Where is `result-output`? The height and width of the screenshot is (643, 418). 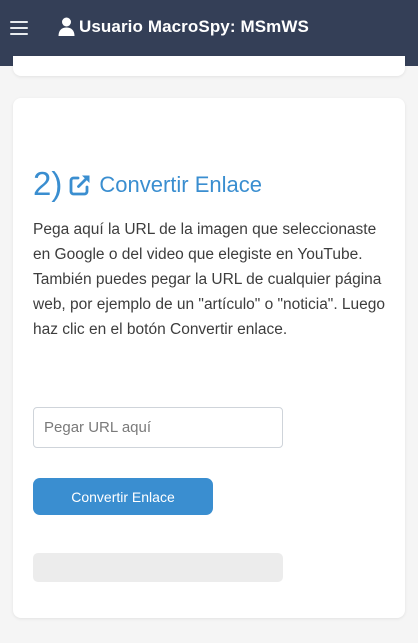 result-output is located at coordinates (158, 567).